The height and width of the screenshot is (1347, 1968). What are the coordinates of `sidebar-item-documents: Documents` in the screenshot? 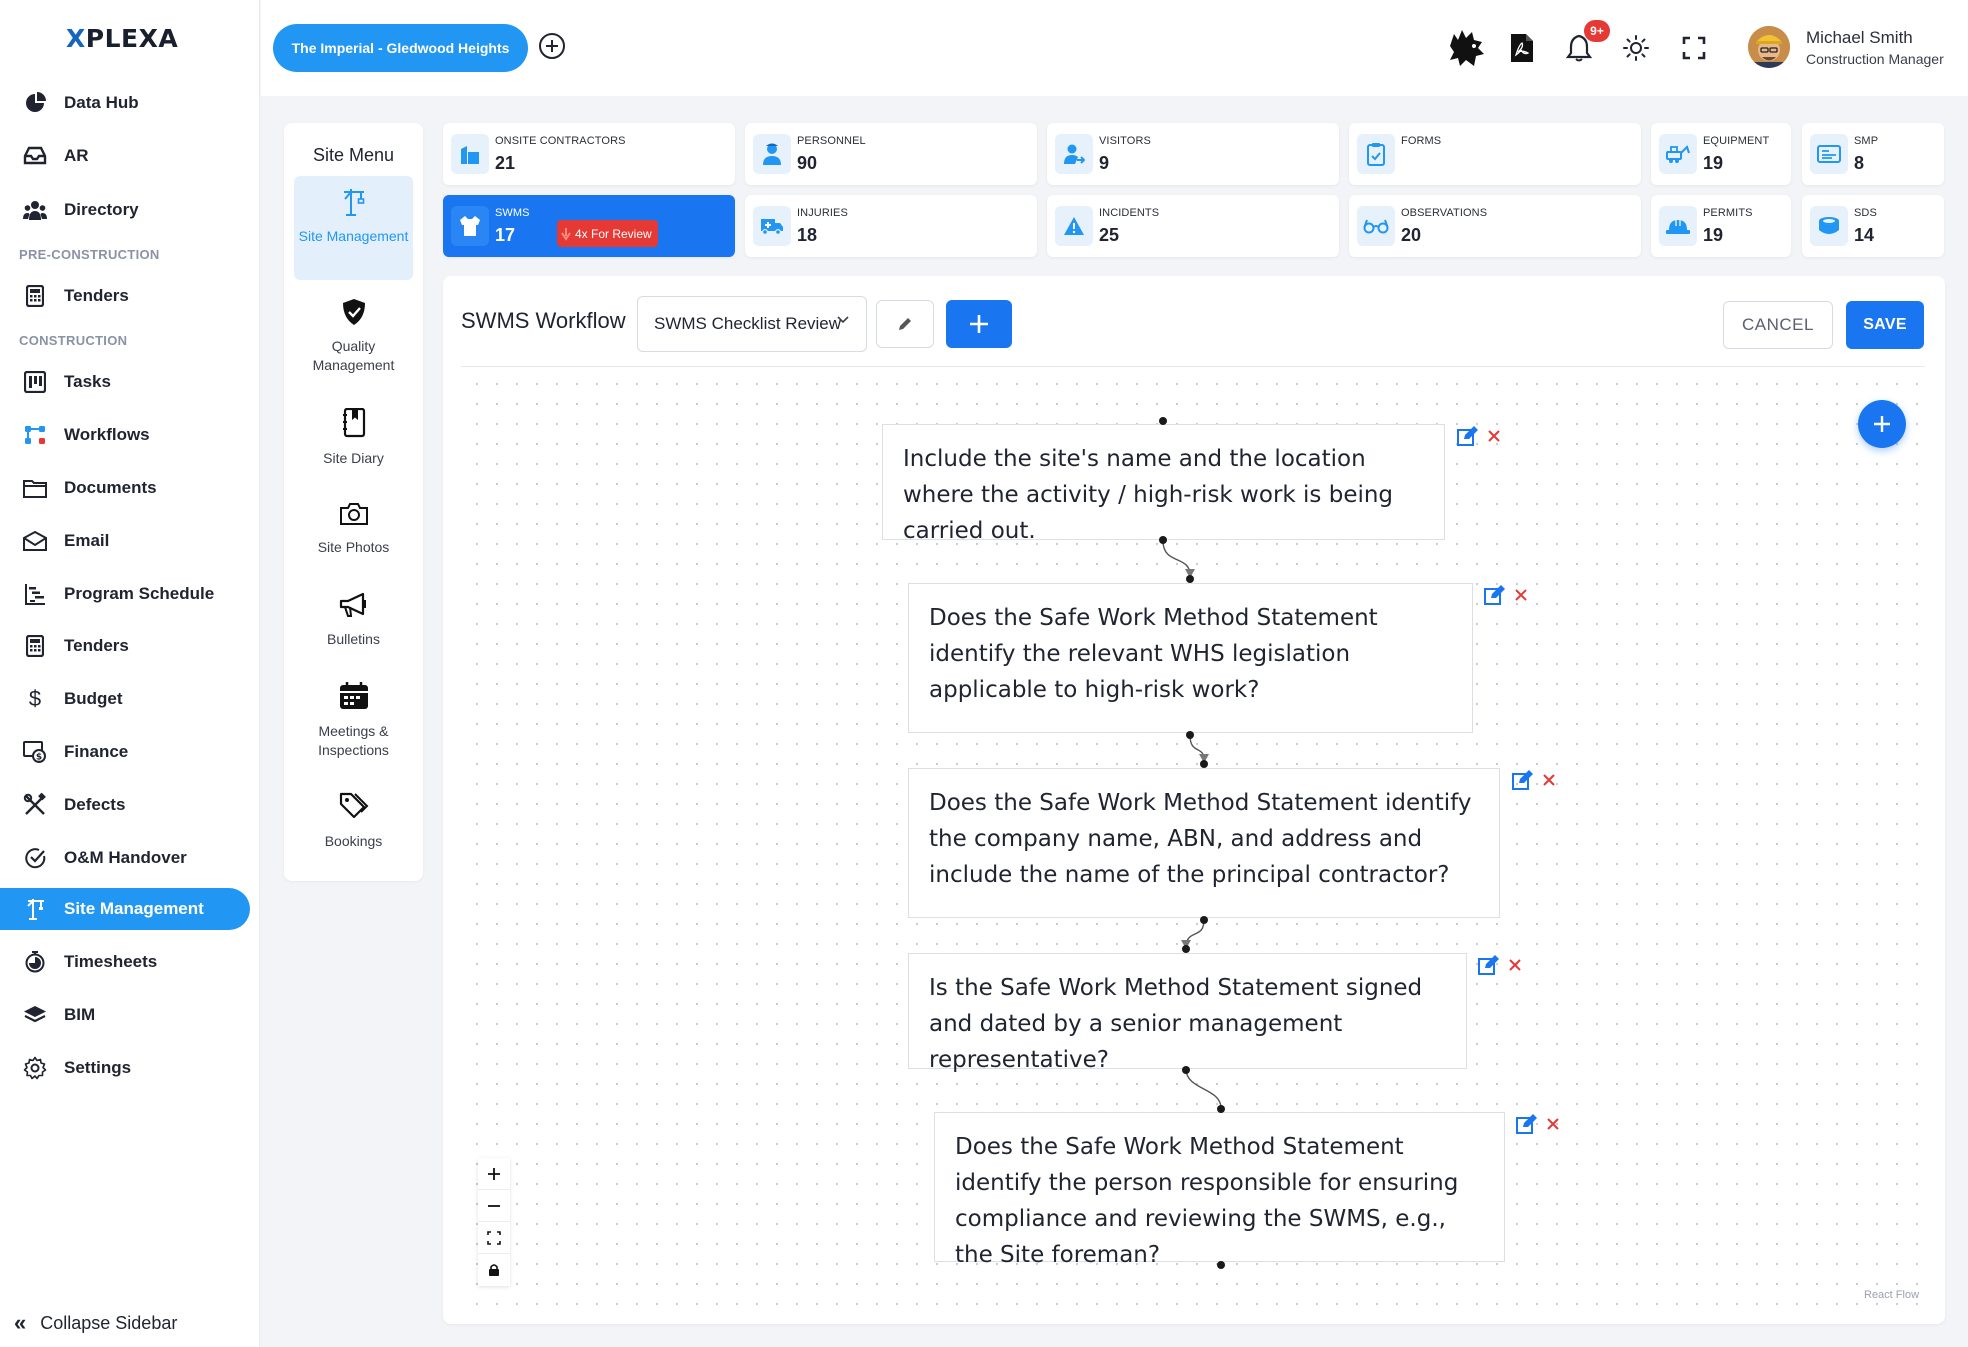 It's located at (125, 488).